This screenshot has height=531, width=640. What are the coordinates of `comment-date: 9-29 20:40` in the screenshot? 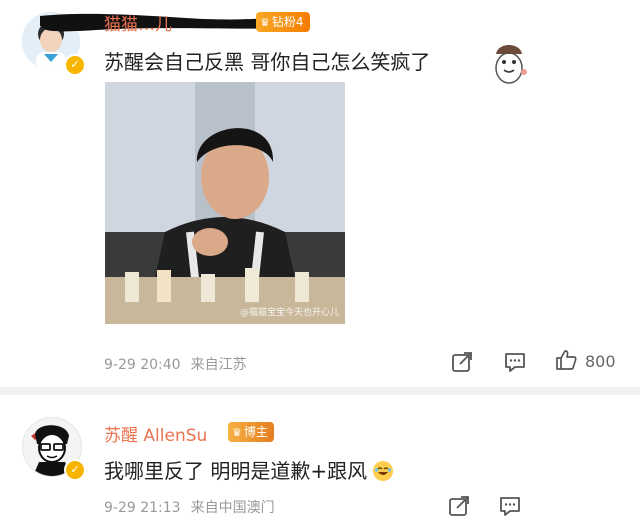 It's located at (142, 365).